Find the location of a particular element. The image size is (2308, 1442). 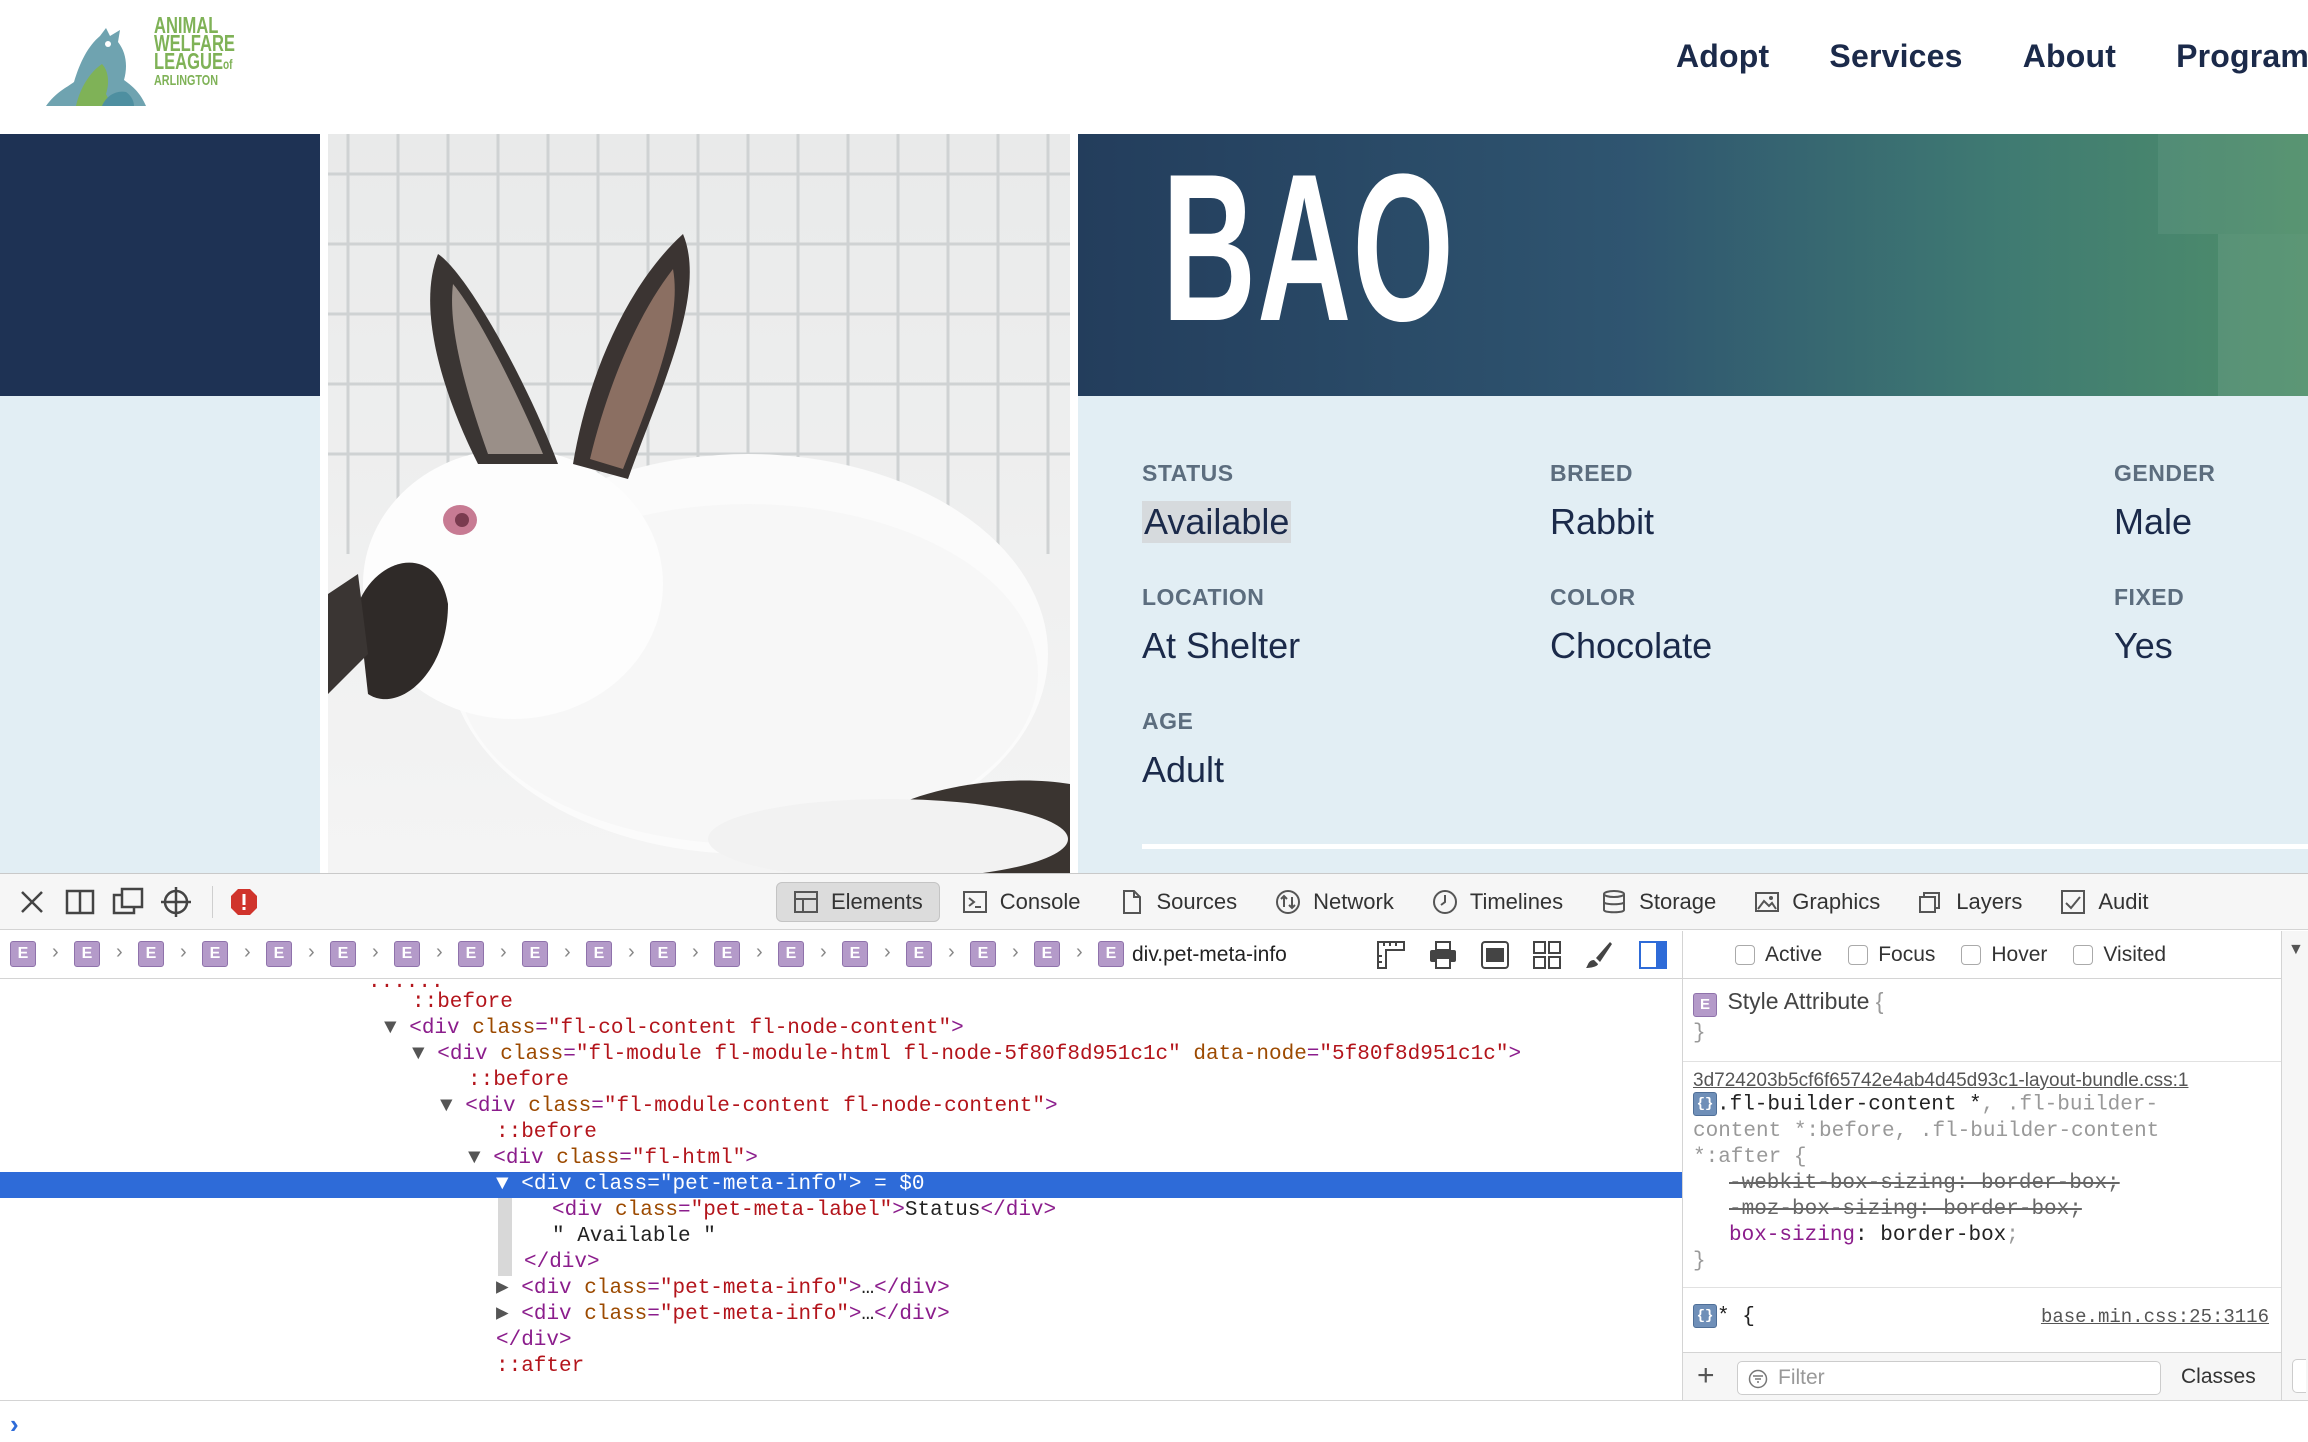

error-icon is located at coordinates (244, 902).